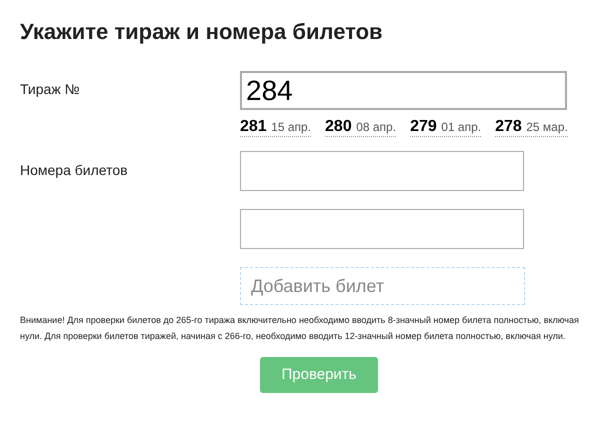 Image resolution: width=616 pixels, height=421 pixels. What do you see at coordinates (531, 127) in the screenshot?
I see `recent-draw-link: 278 25 мар.` at bounding box center [531, 127].